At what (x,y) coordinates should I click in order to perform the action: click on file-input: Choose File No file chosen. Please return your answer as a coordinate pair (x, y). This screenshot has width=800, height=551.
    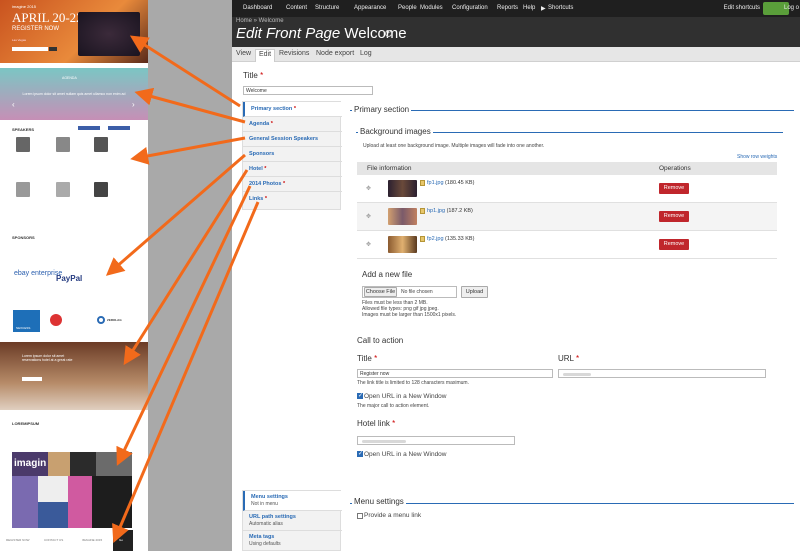
    Looking at the image, I should click on (409, 292).